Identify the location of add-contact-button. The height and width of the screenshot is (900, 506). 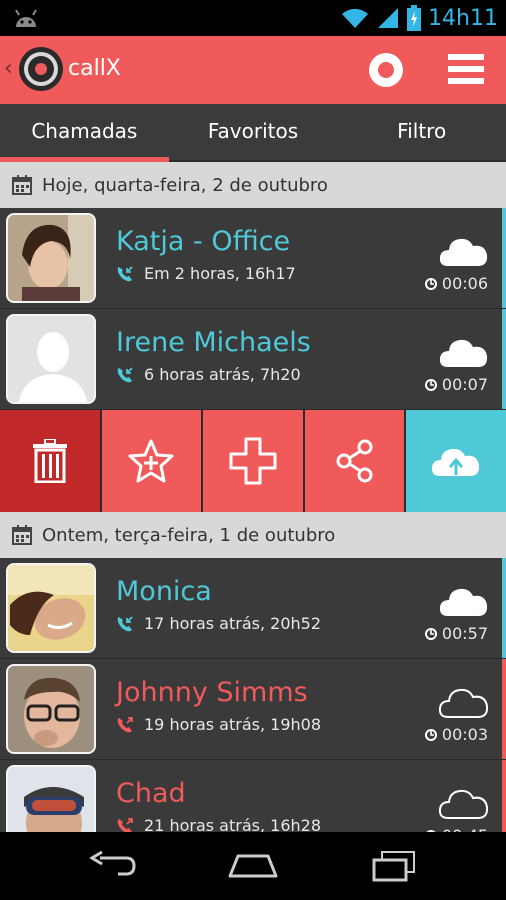
(253, 461).